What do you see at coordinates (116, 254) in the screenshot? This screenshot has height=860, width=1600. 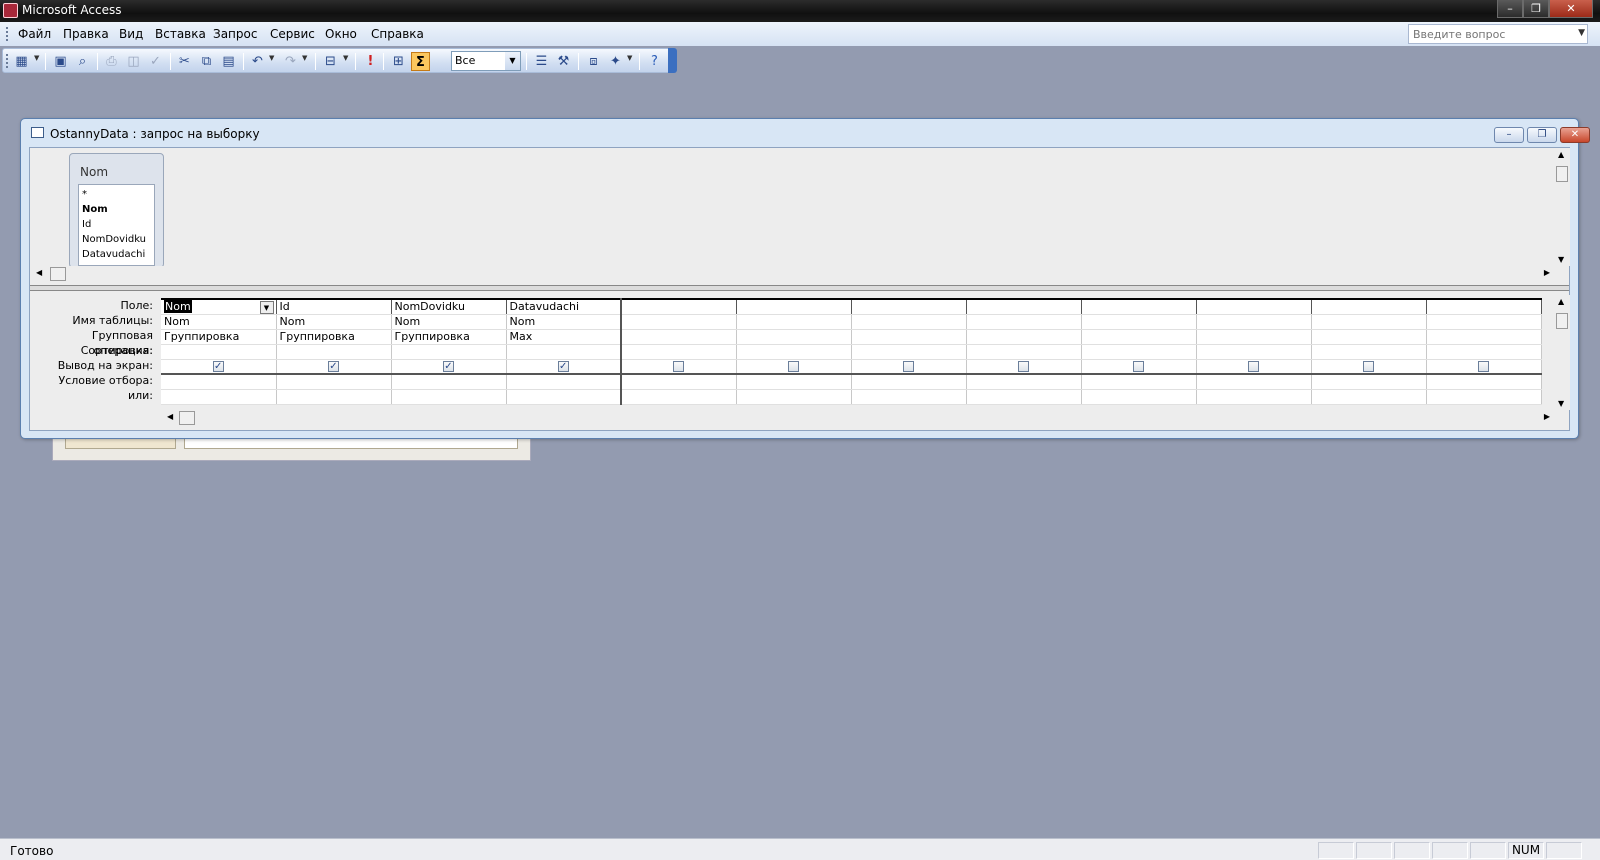 I see `field-list-item: Datavudachi` at bounding box center [116, 254].